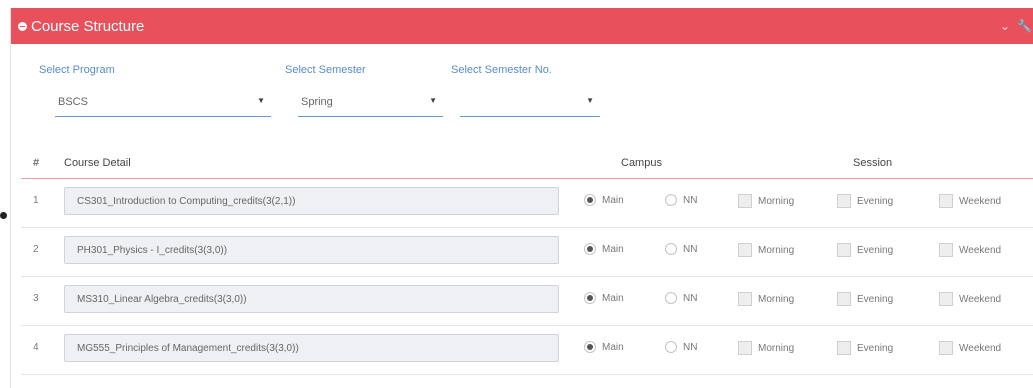  I want to click on bullet-icon, so click(3, 215).